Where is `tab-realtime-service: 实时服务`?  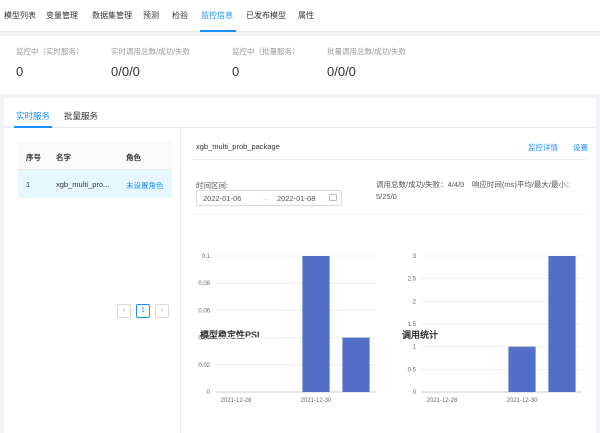
tab-realtime-service: 实时服务 is located at coordinates (33, 116).